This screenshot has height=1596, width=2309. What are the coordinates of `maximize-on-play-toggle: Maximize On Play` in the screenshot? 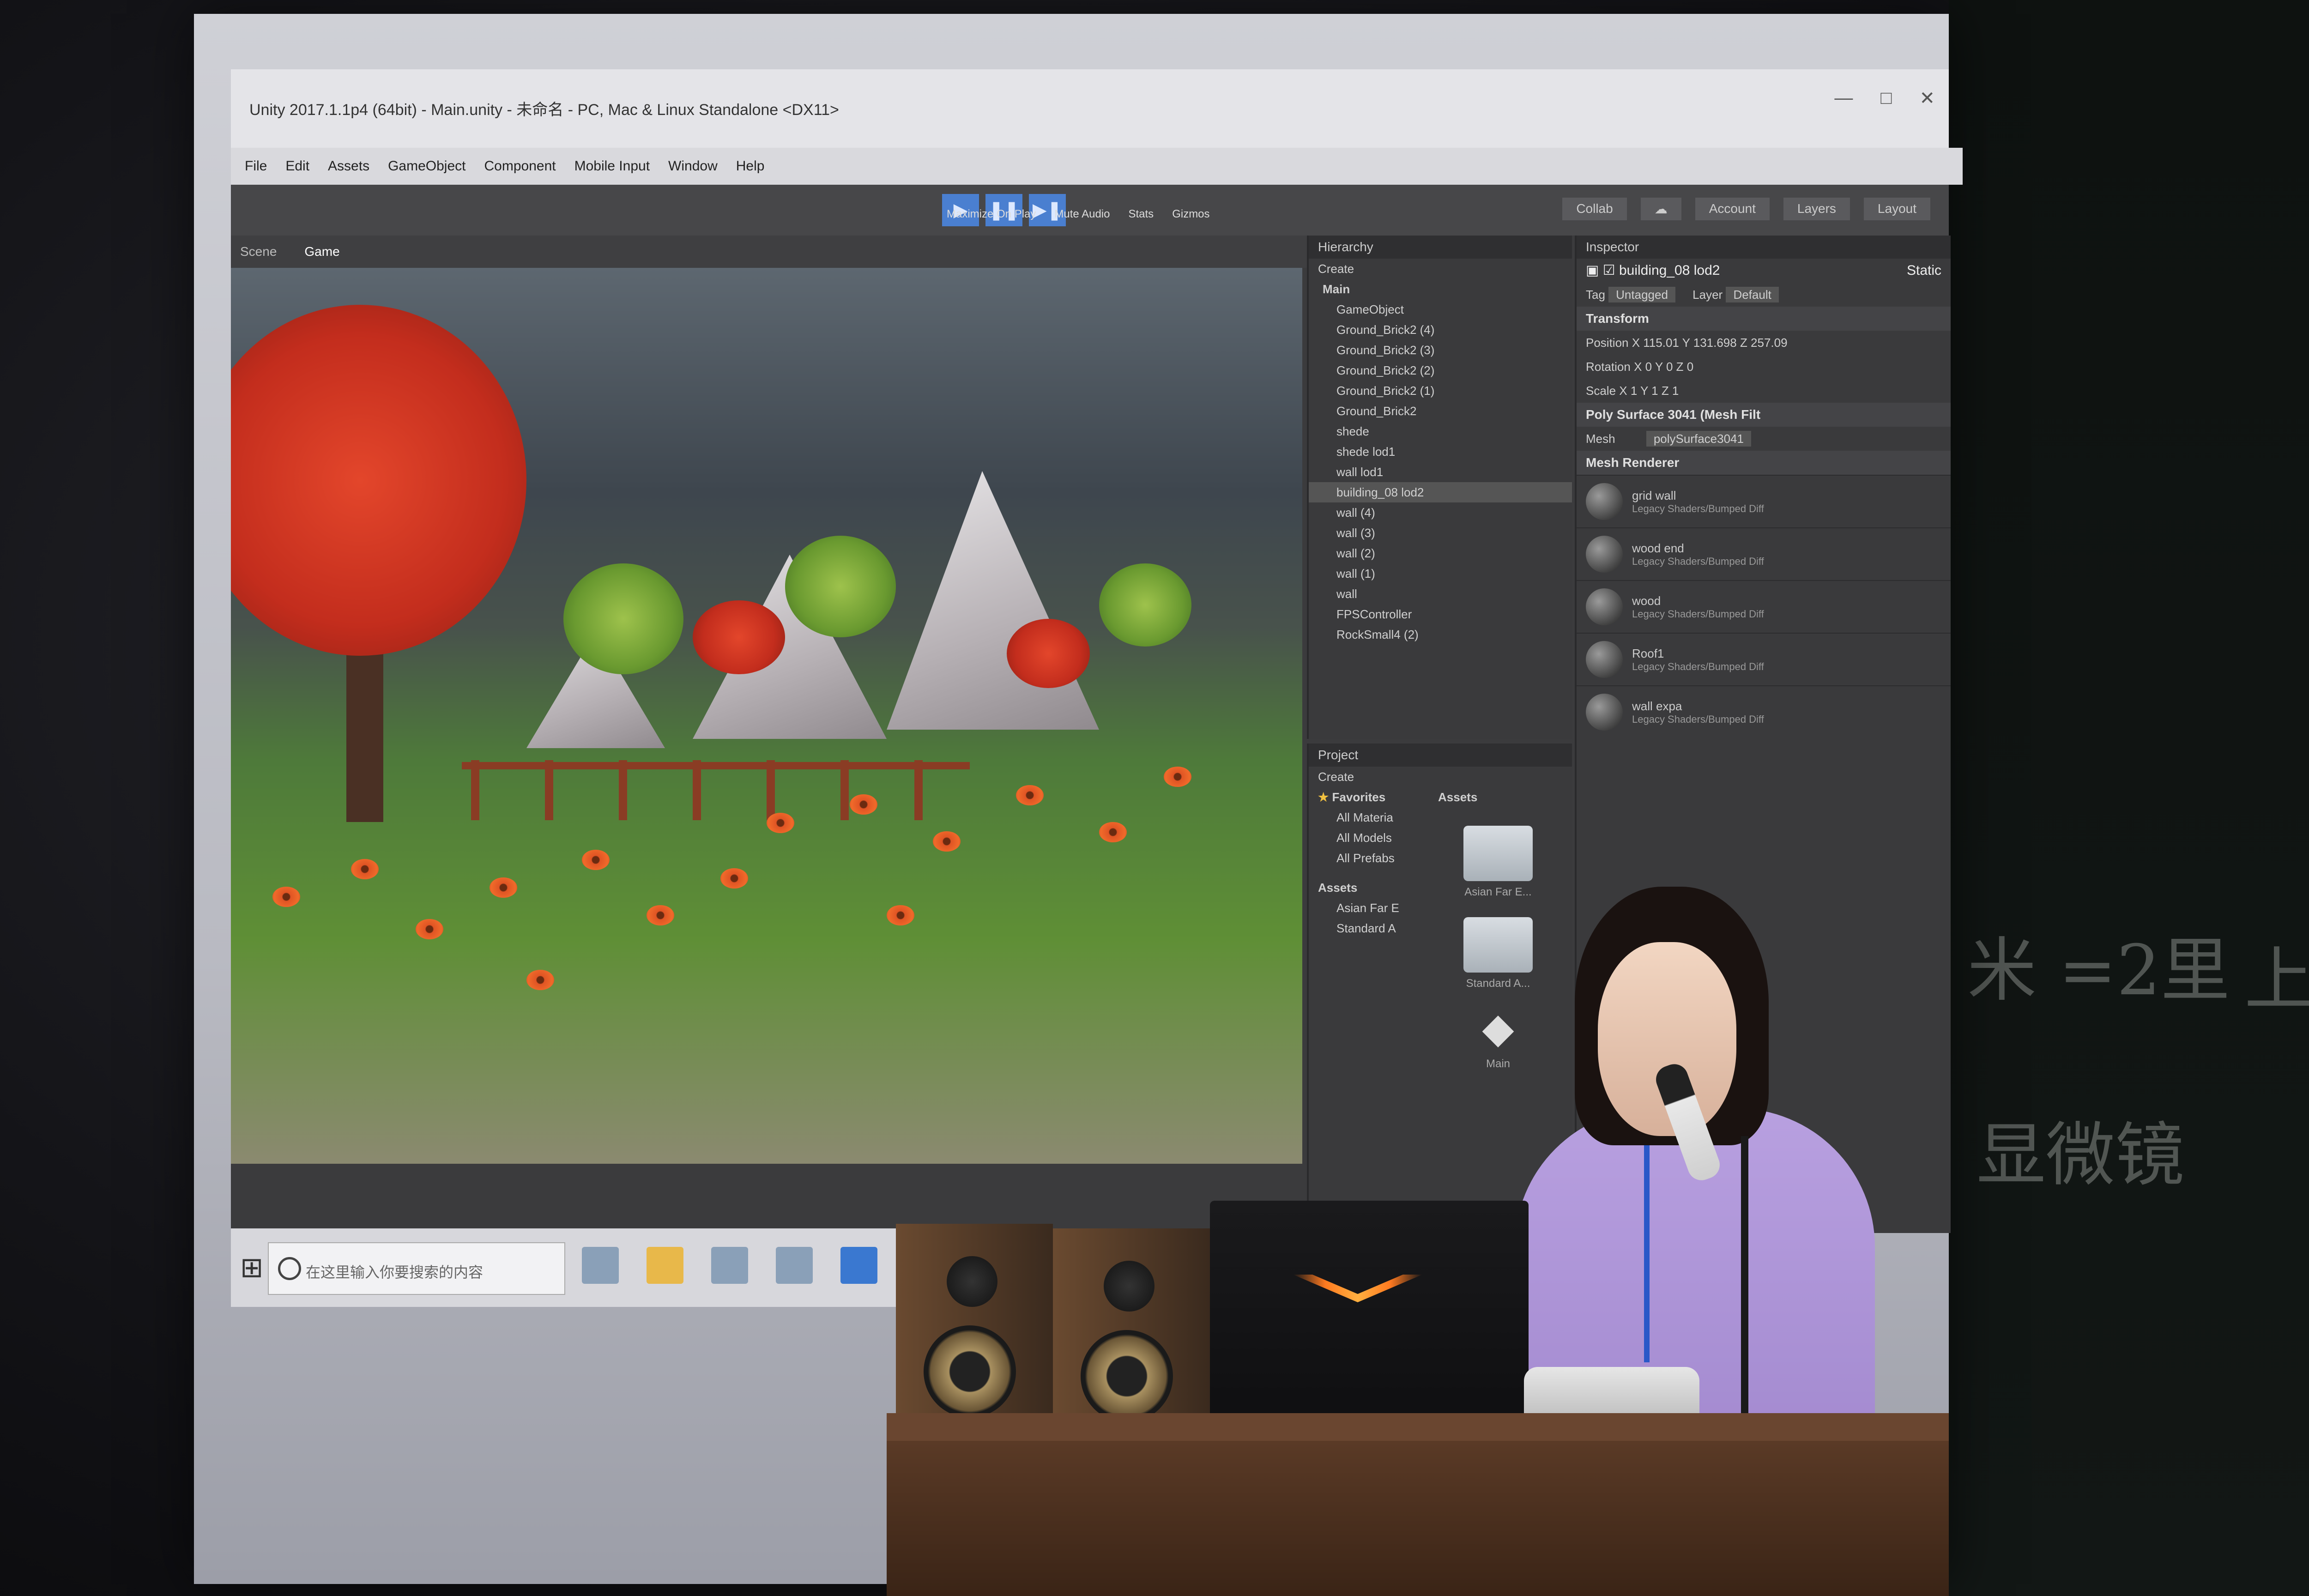 It's located at (991, 214).